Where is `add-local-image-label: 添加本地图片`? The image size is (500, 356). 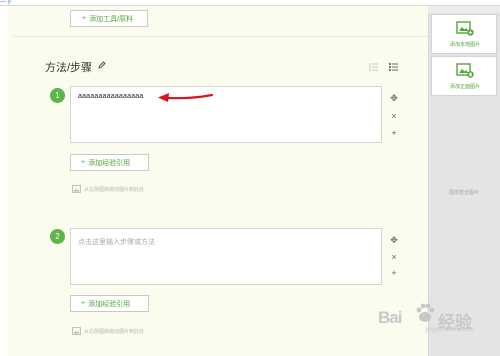 add-local-image-label: 添加本地图片 is located at coordinates (464, 45).